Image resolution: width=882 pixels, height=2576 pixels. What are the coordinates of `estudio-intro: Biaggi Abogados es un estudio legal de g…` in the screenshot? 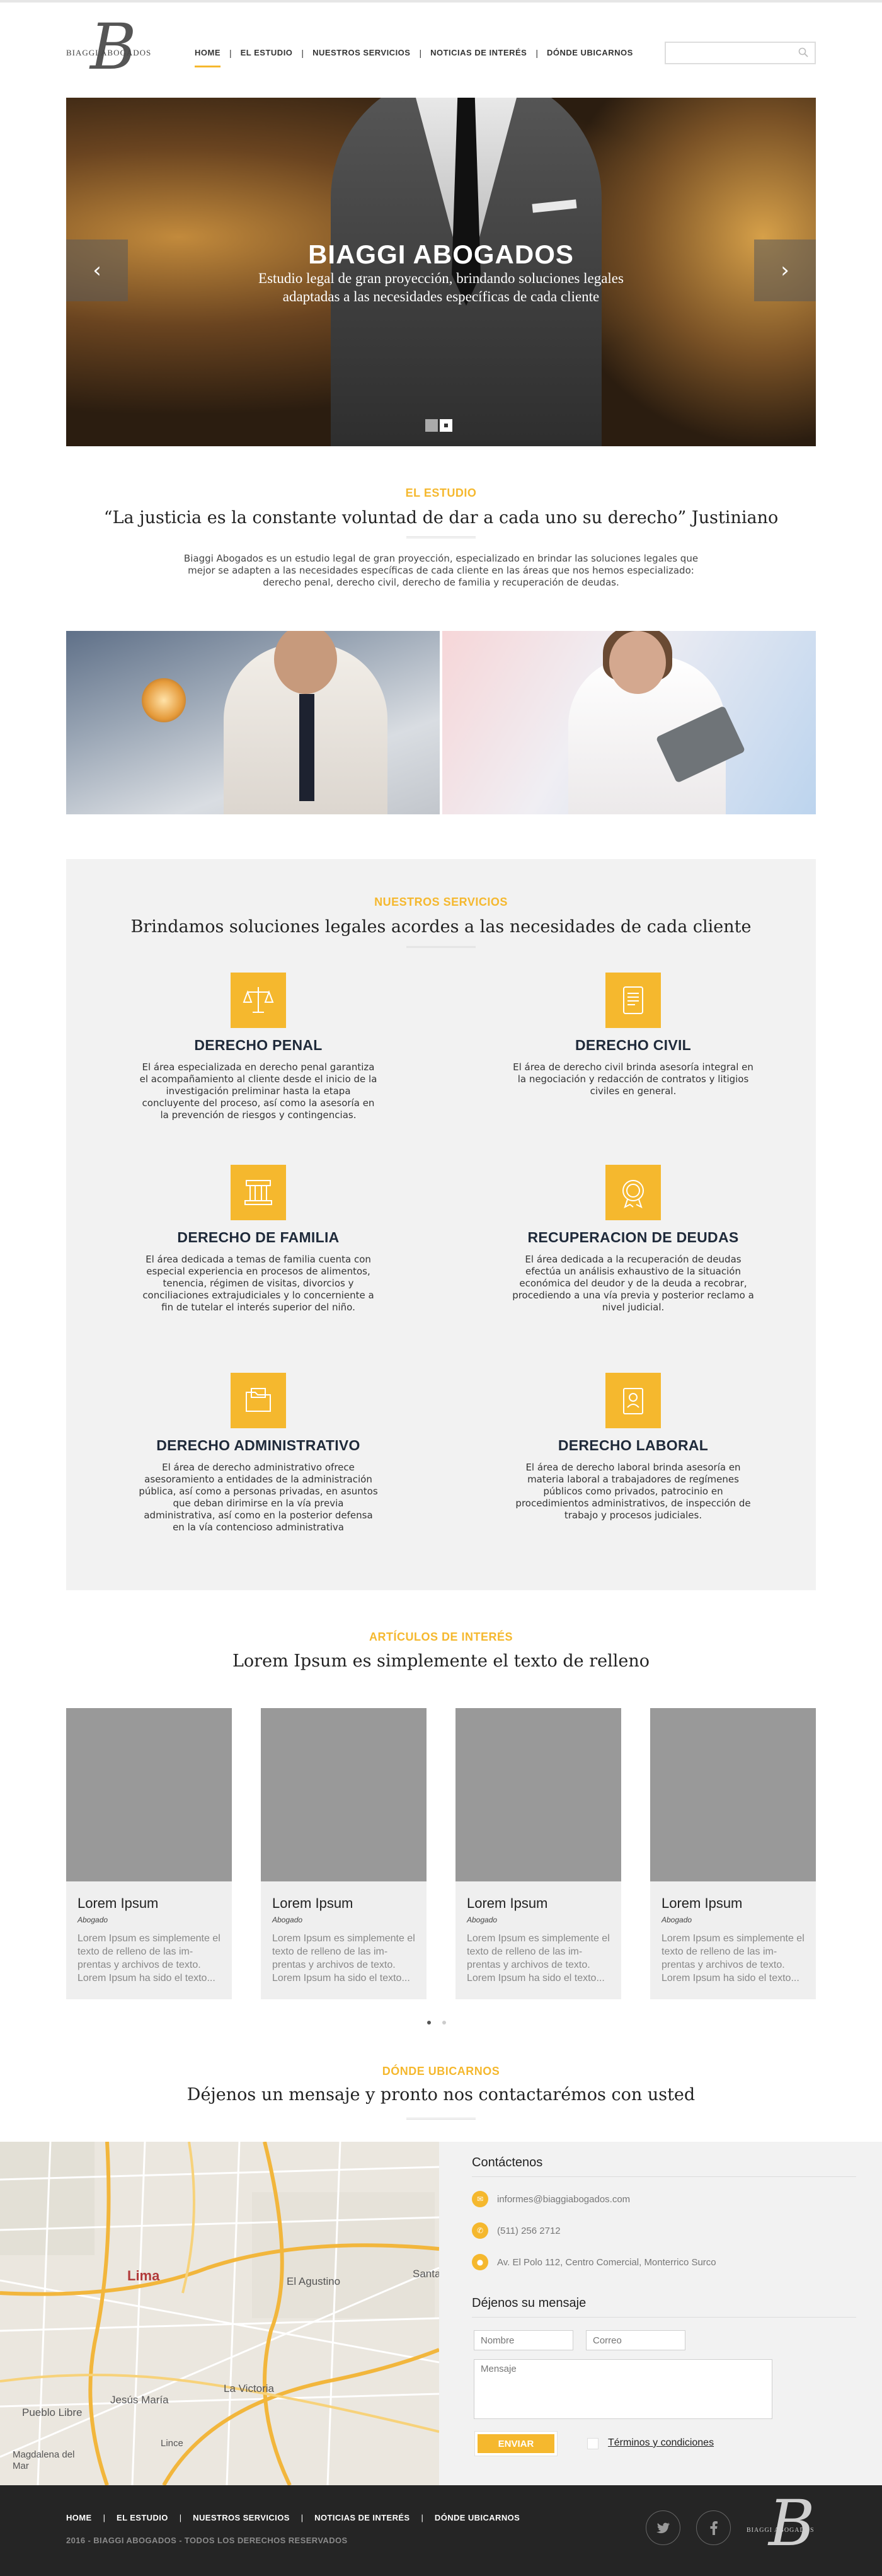 It's located at (441, 571).